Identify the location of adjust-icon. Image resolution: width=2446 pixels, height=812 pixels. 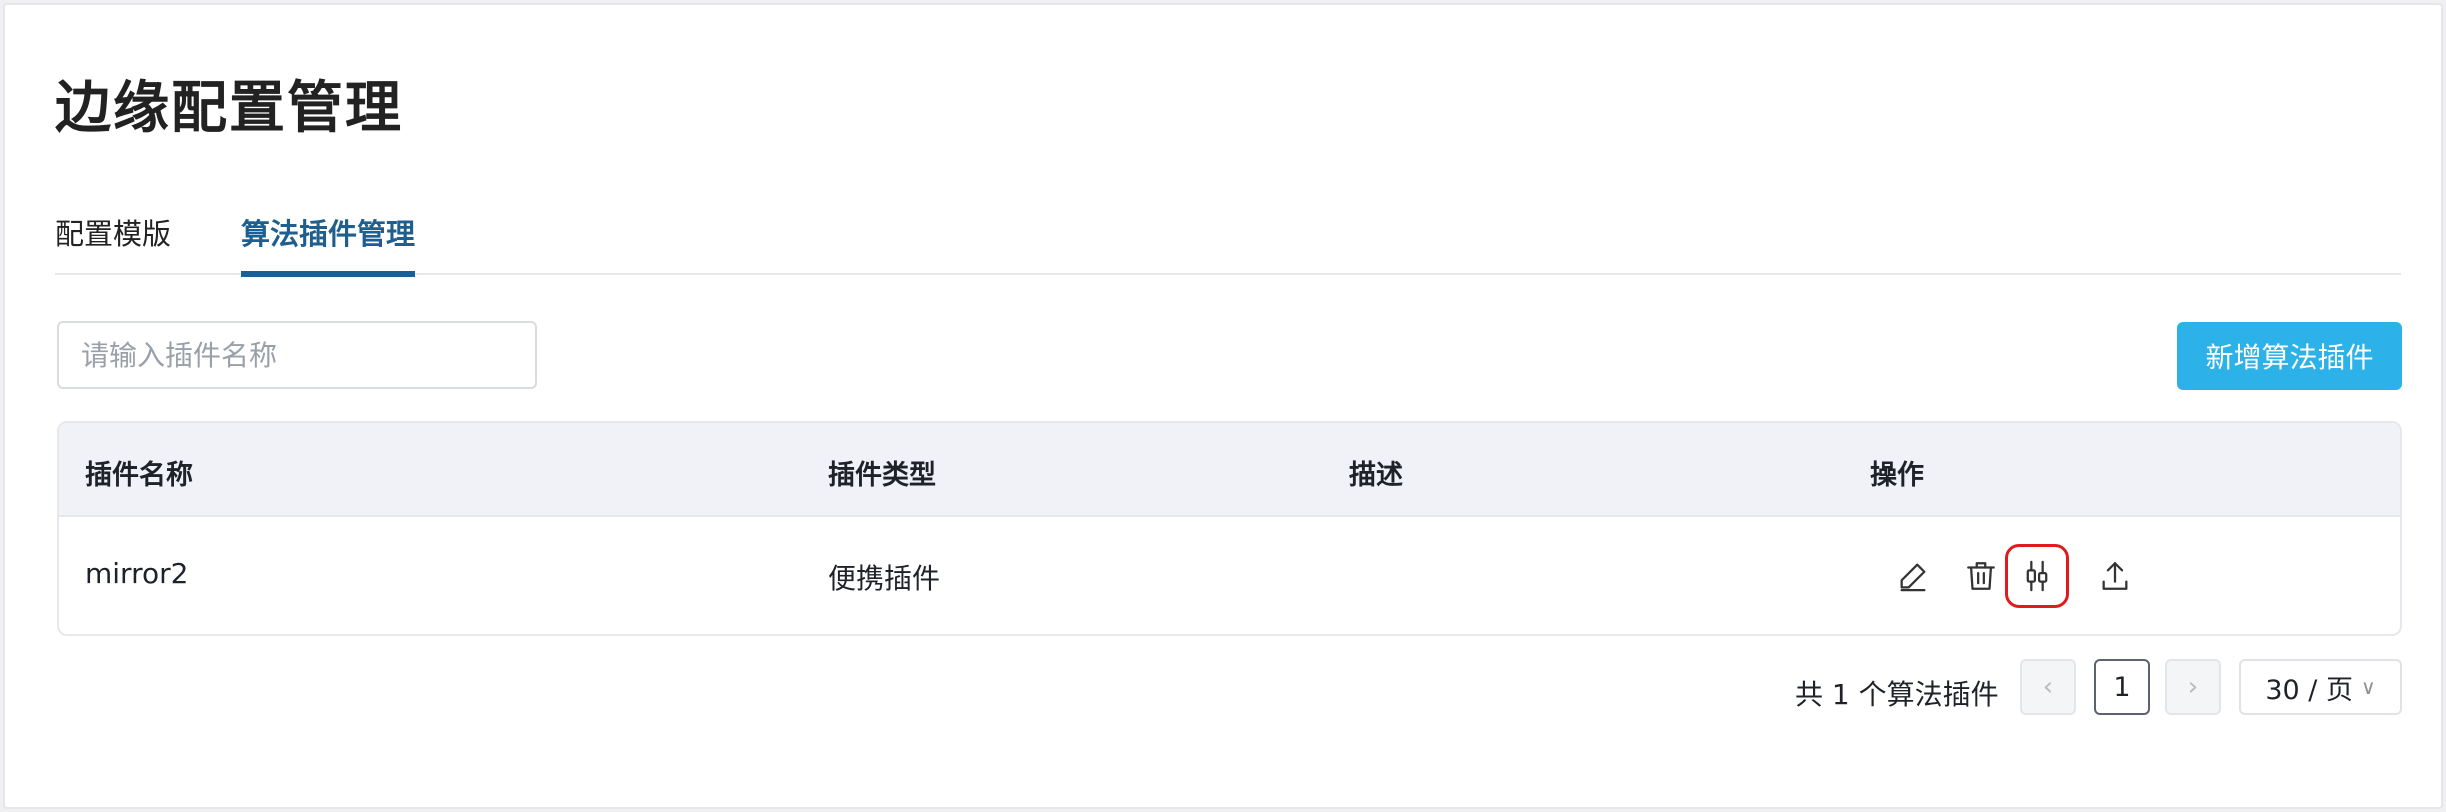
(2037, 576).